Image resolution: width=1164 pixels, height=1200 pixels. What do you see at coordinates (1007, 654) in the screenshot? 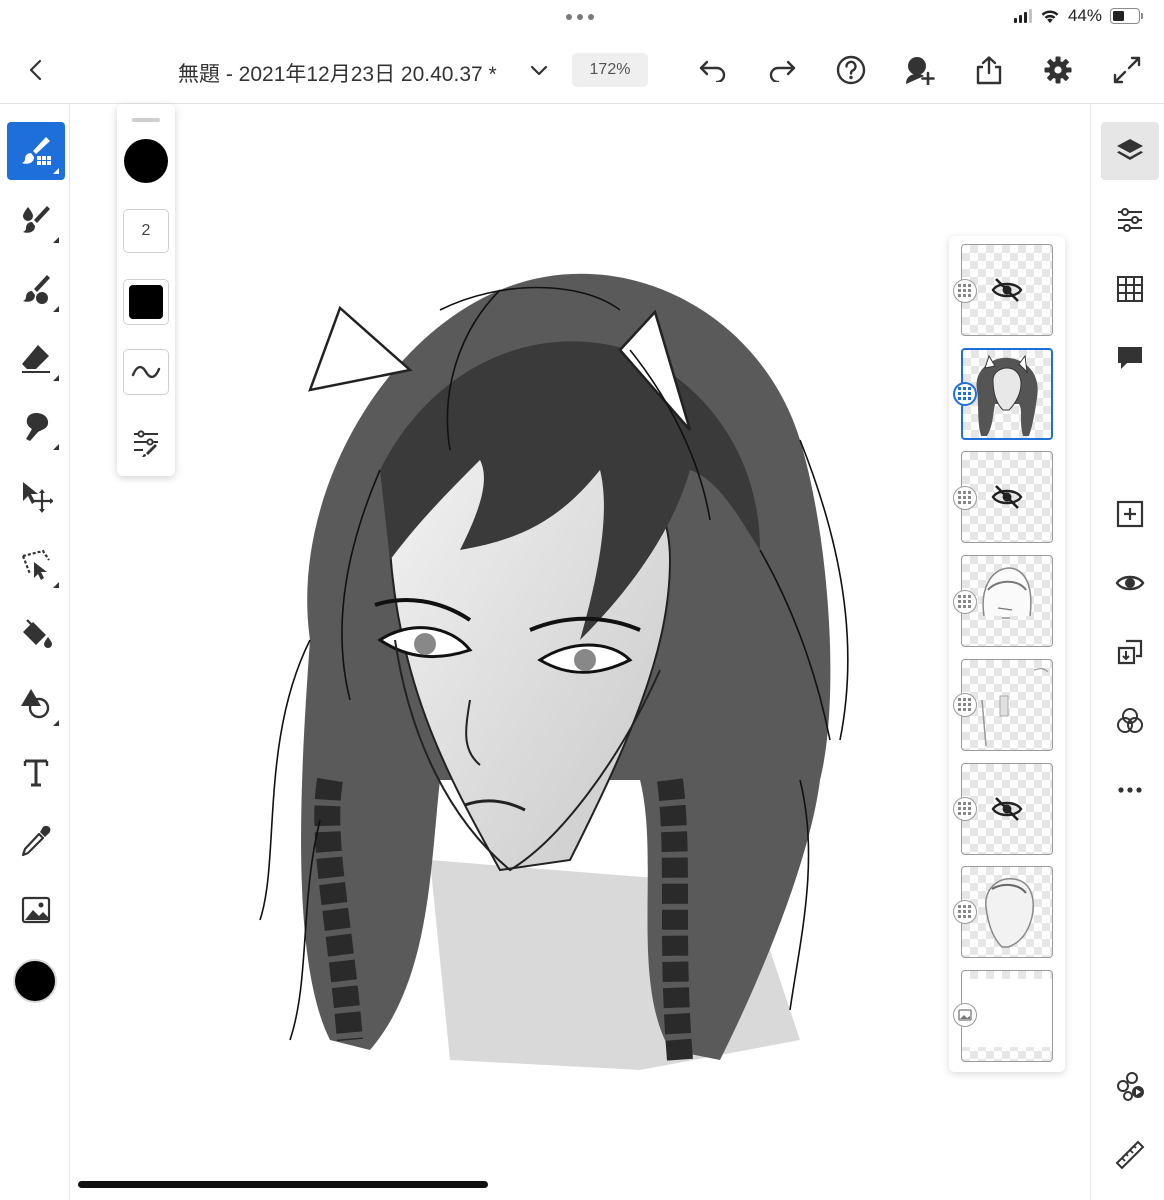
I see `layers-panel` at bounding box center [1007, 654].